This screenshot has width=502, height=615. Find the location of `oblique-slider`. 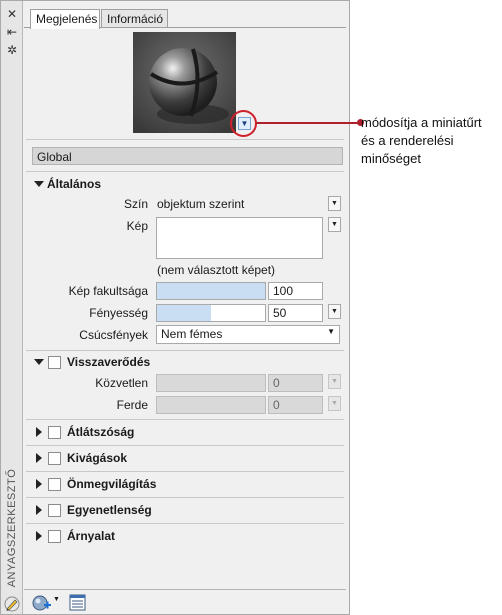

oblique-slider is located at coordinates (211, 405).